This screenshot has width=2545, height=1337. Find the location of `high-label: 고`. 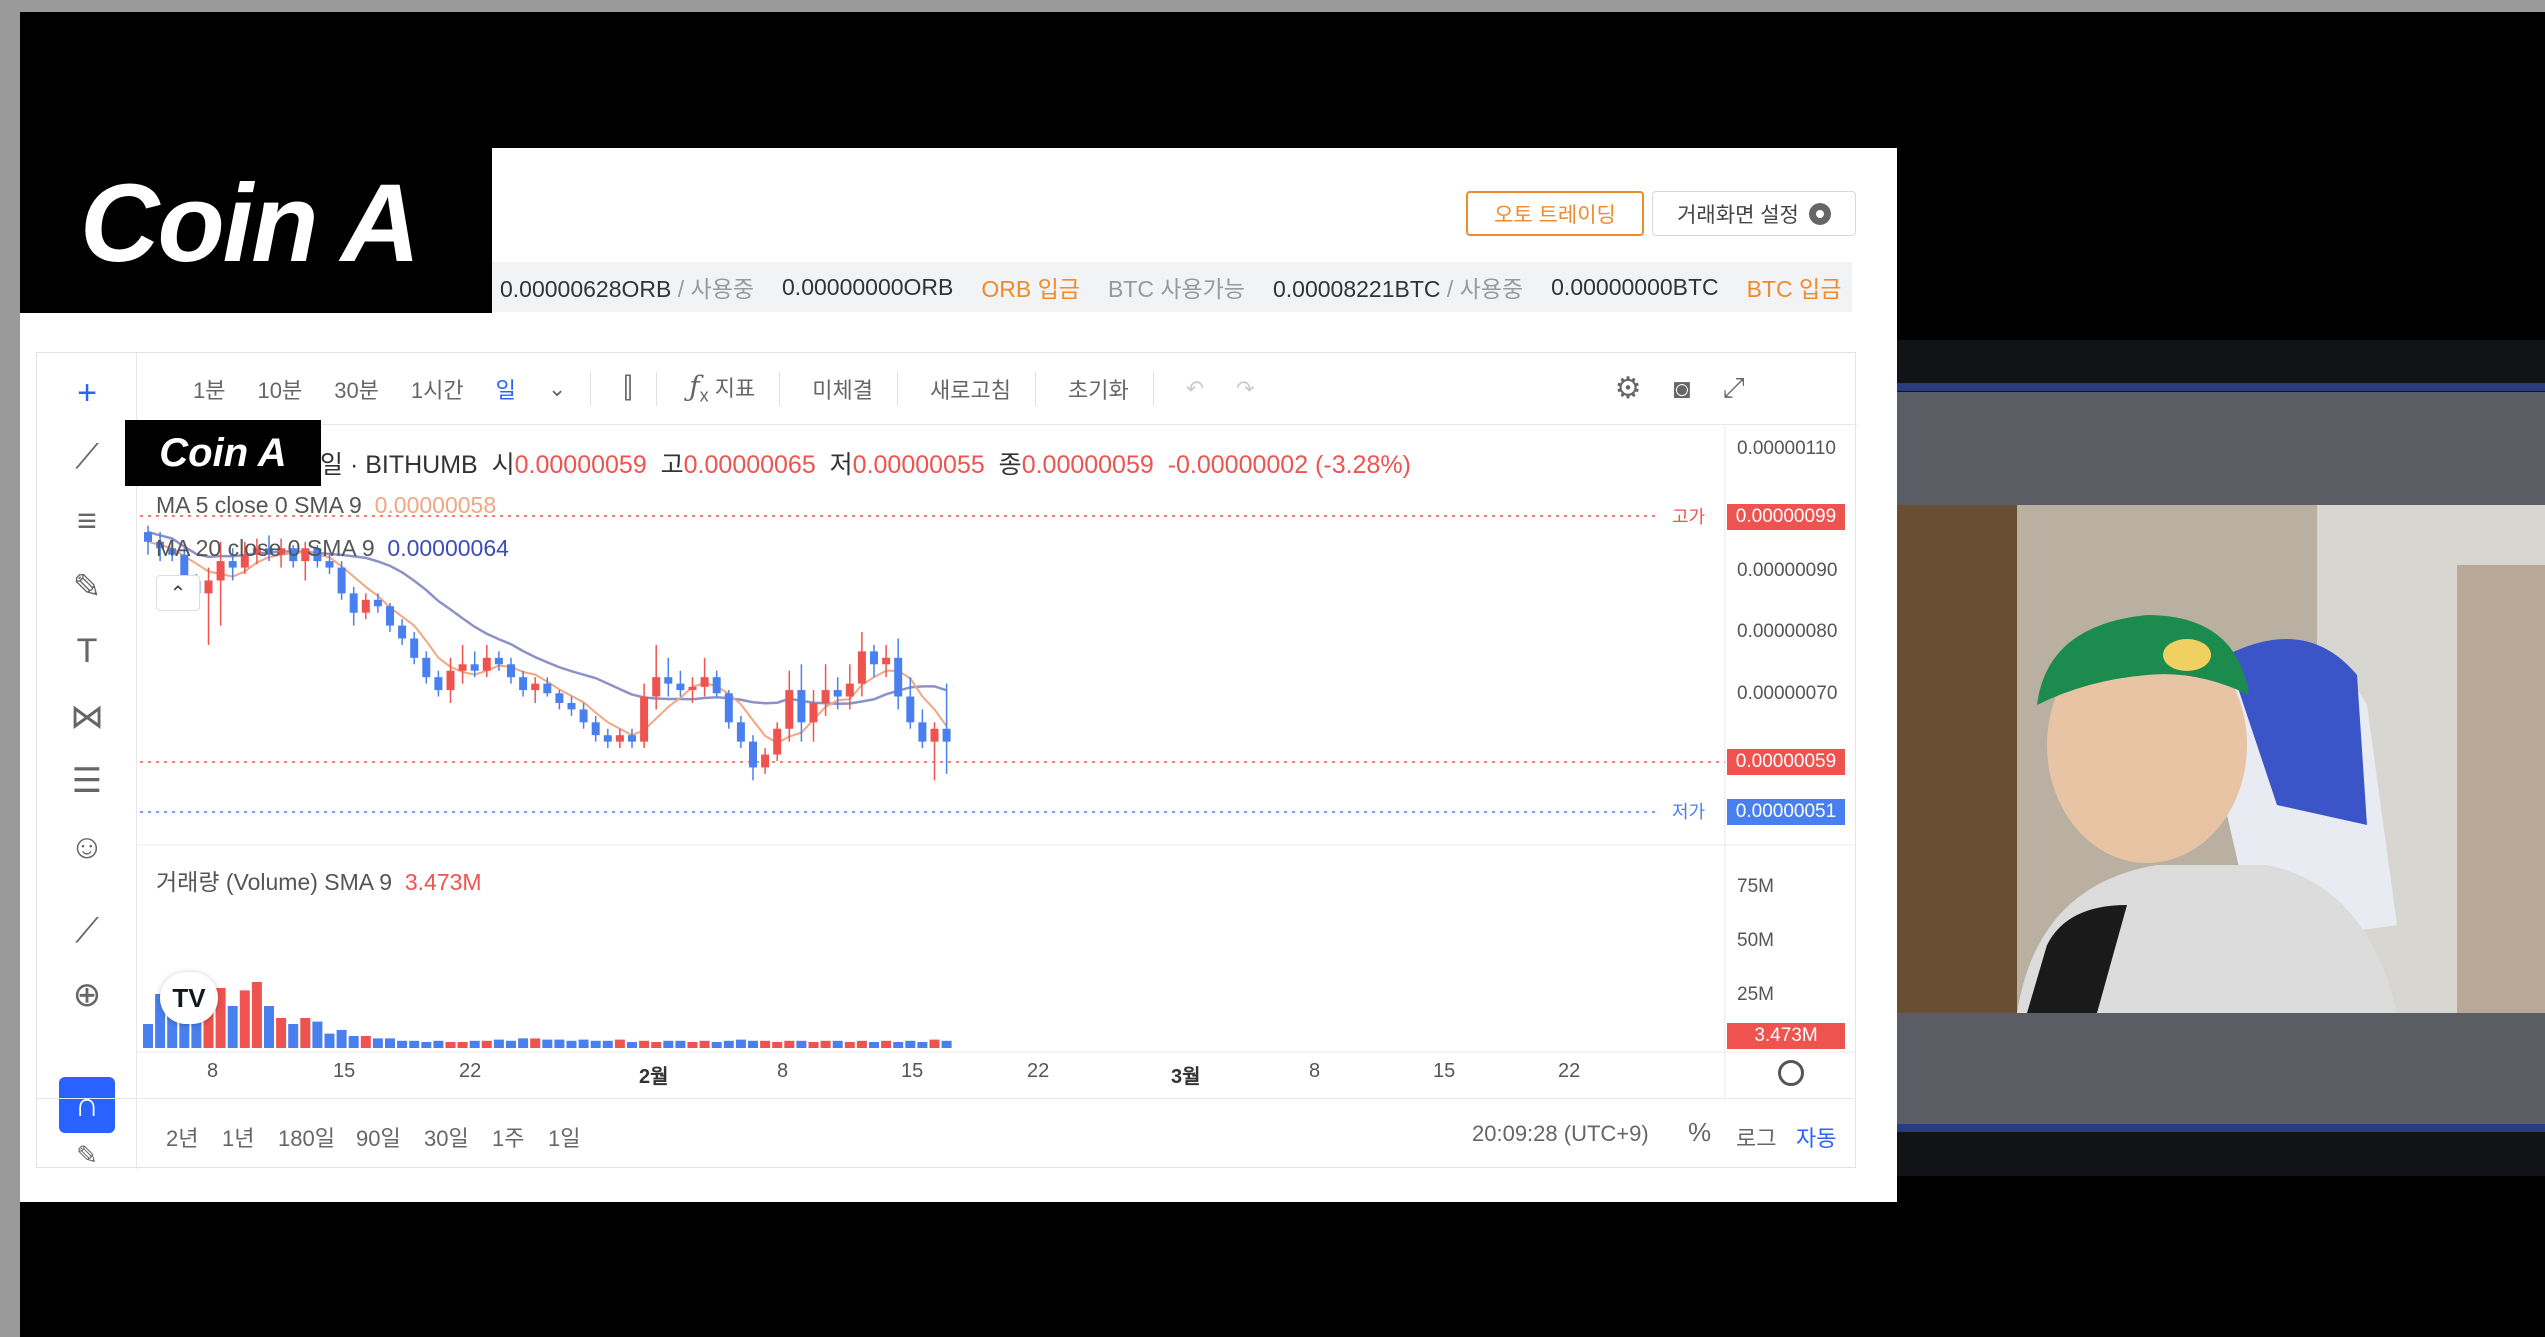

high-label: 고 is located at coordinates (672, 465).